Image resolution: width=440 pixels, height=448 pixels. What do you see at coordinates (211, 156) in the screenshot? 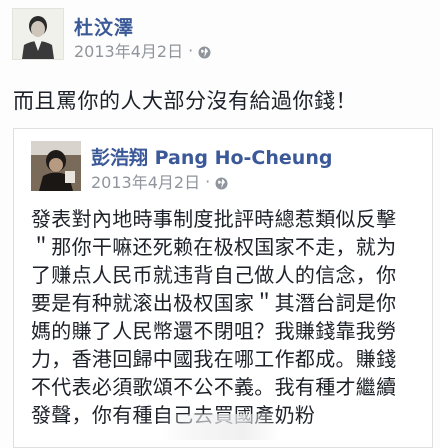
I see `shared-author-name: 彭浩翔 Pang Ho-Cheung` at bounding box center [211, 156].